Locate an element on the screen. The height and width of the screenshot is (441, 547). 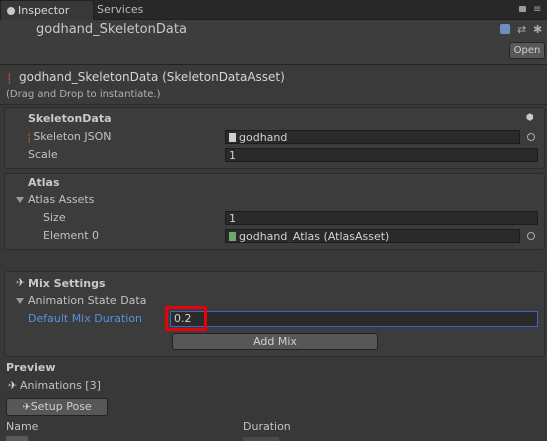
scale-label: Scale is located at coordinates (43, 154).